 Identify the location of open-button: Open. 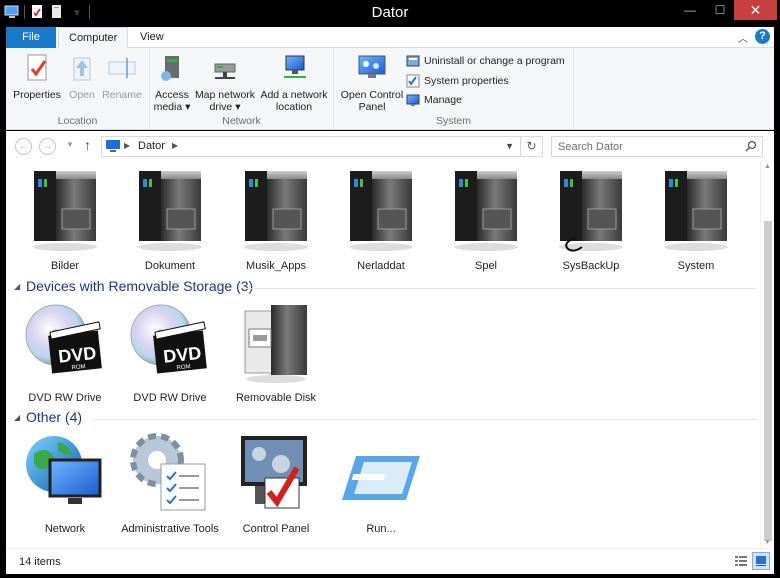
(82, 76).